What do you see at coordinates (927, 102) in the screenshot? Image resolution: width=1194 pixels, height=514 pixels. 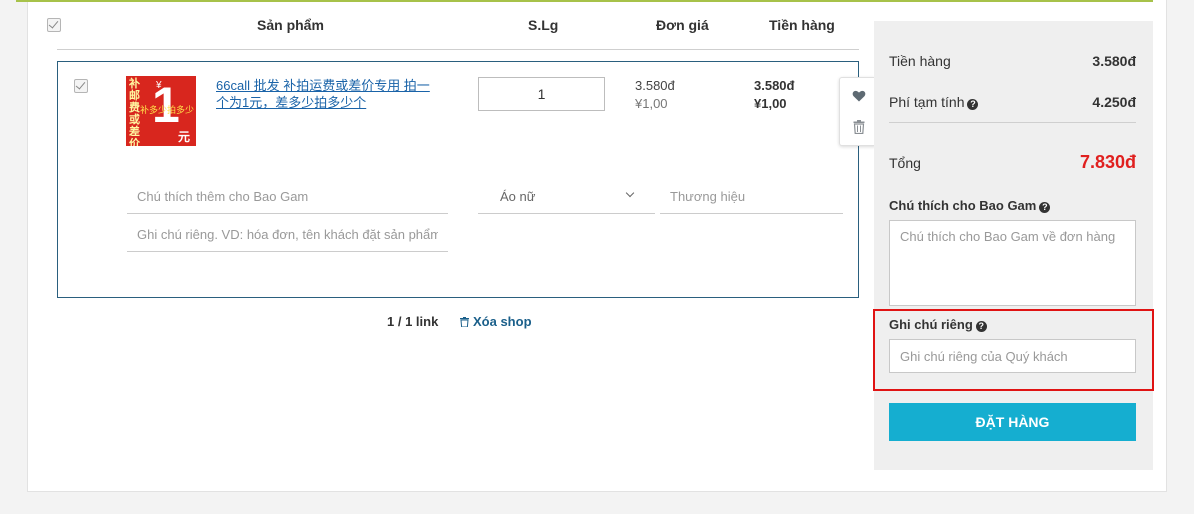 I see `temp-fee-label: Phí tạm tính` at bounding box center [927, 102].